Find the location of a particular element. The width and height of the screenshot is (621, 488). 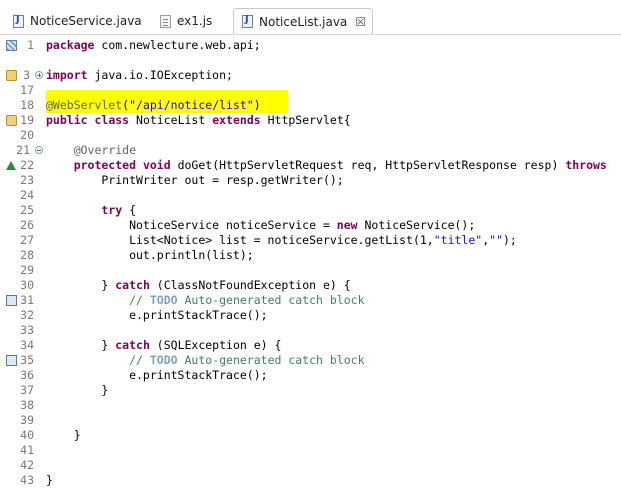

code-line: 43 } is located at coordinates (310, 480).